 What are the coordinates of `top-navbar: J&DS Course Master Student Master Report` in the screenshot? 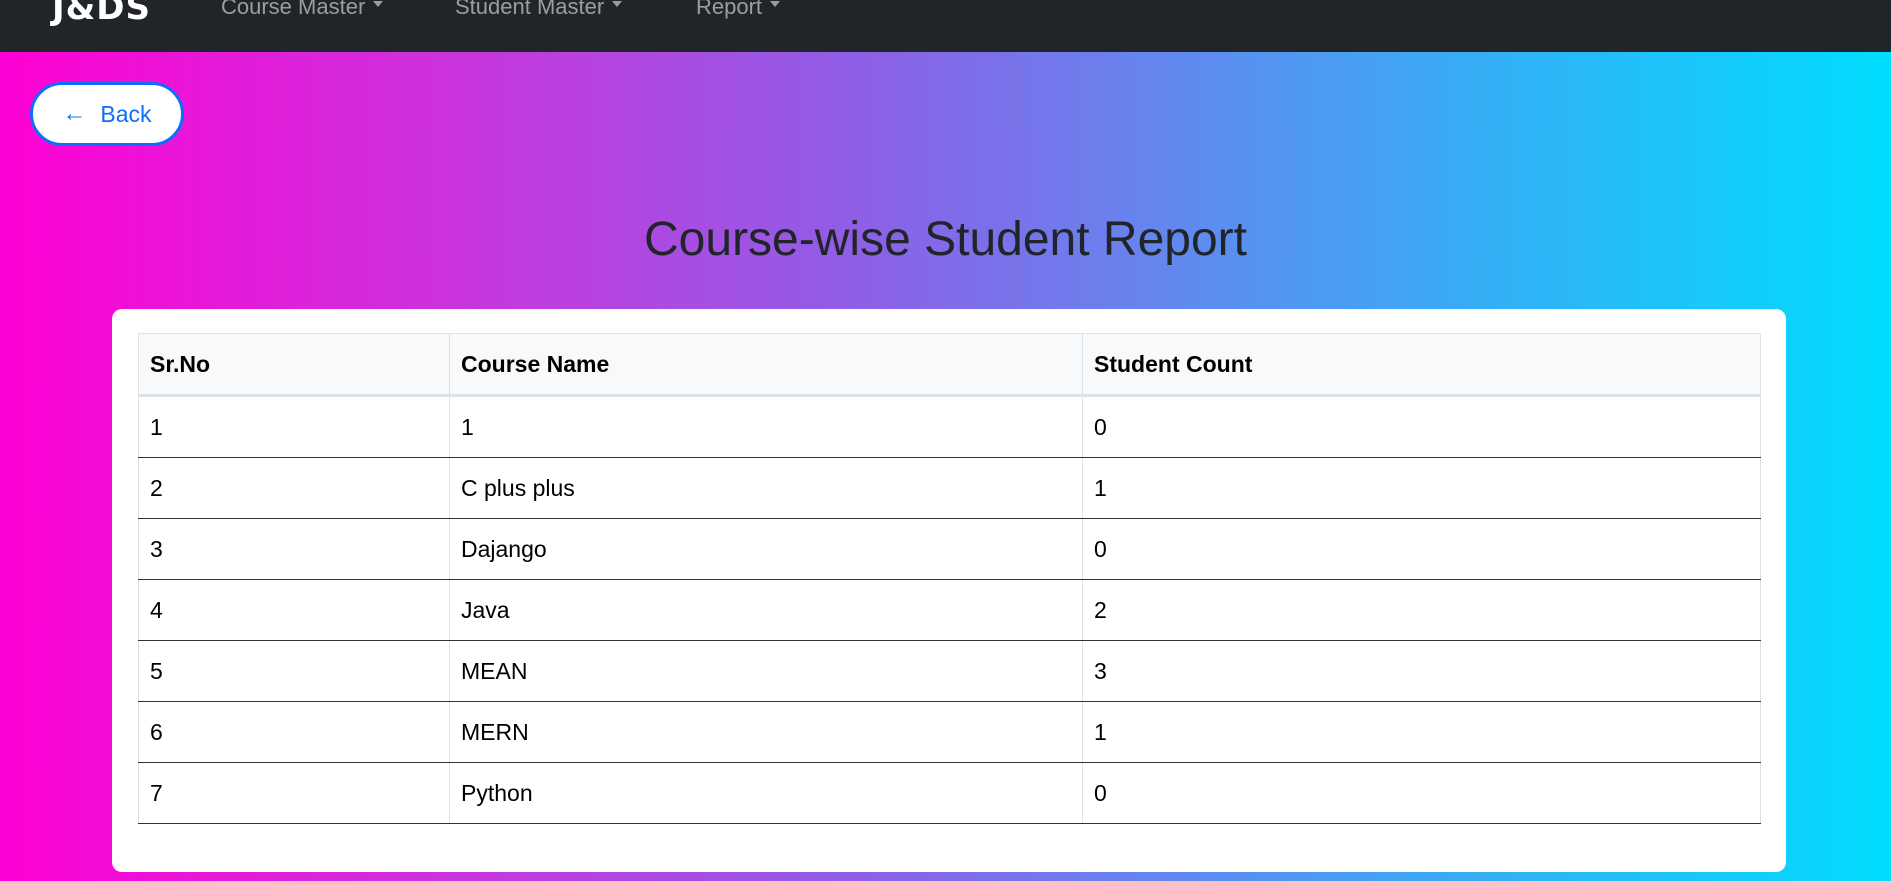 It's located at (945, 26).